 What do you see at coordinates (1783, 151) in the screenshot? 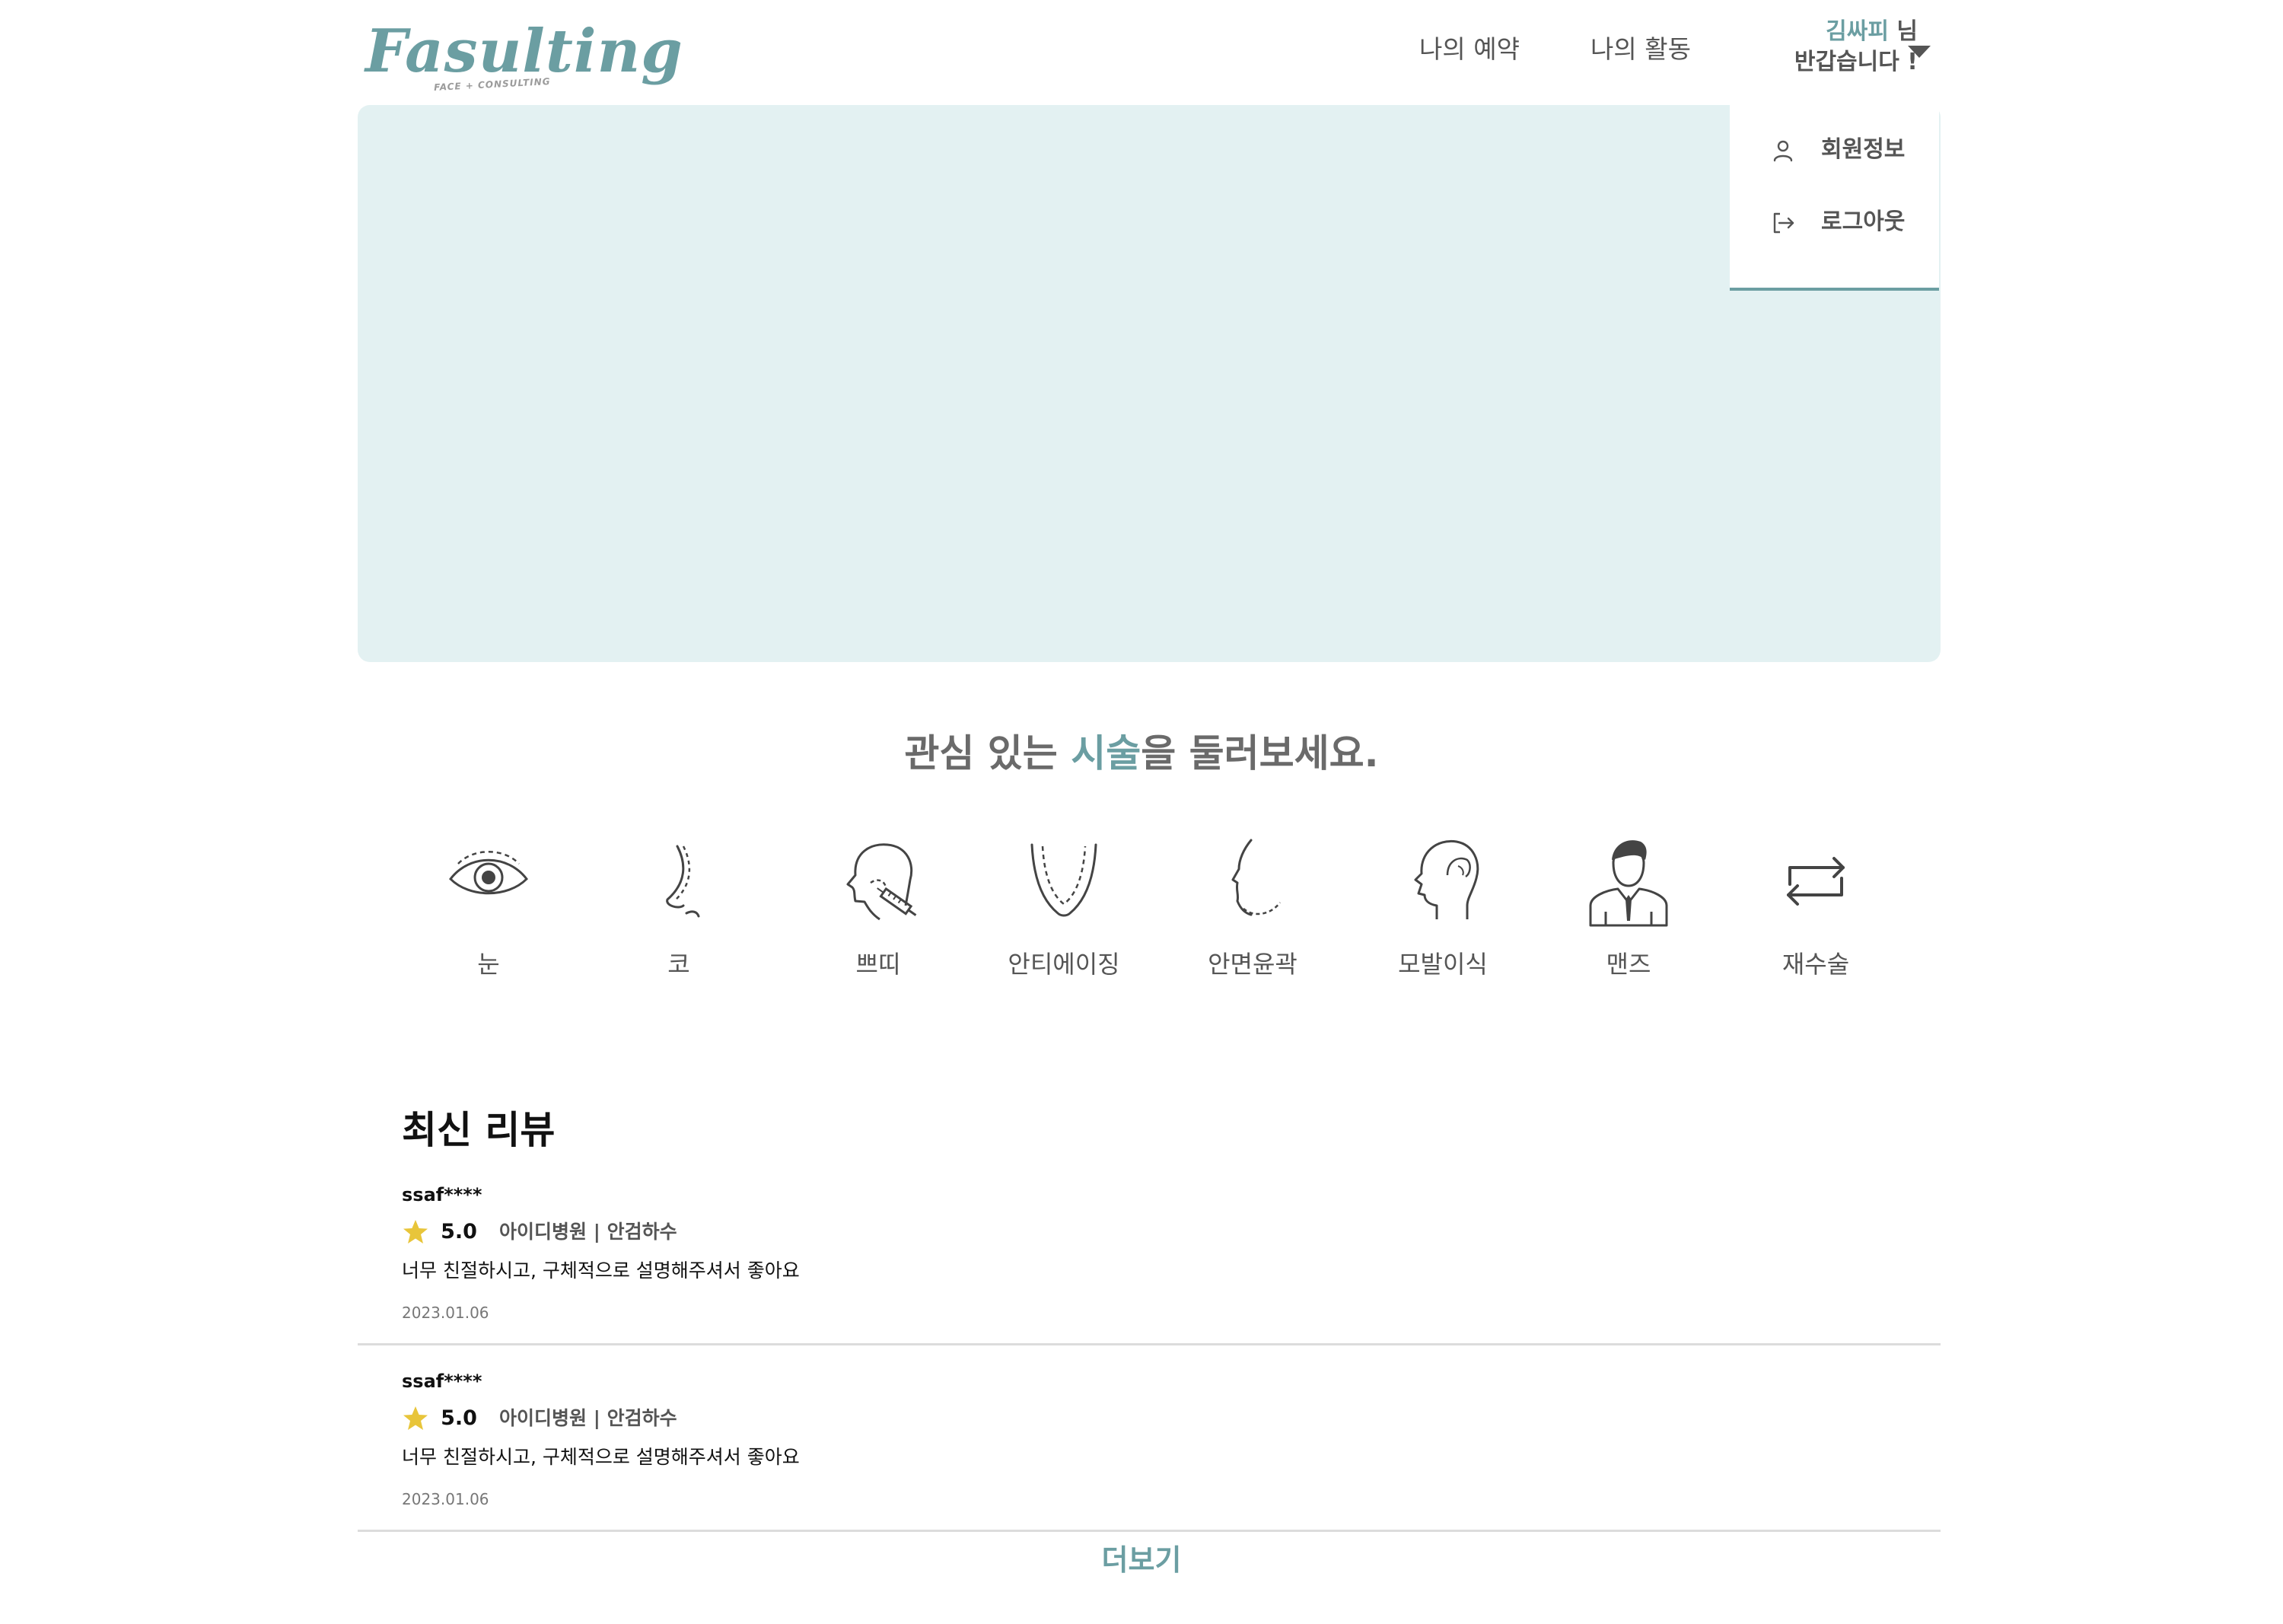
I see `user-icon` at bounding box center [1783, 151].